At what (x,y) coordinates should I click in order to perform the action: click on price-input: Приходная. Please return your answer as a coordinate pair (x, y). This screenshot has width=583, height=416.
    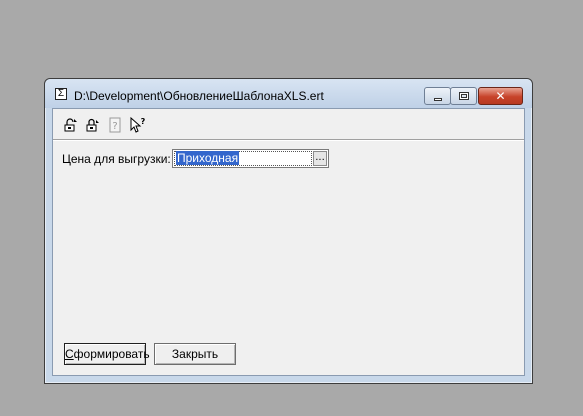
    Looking at the image, I should click on (243, 158).